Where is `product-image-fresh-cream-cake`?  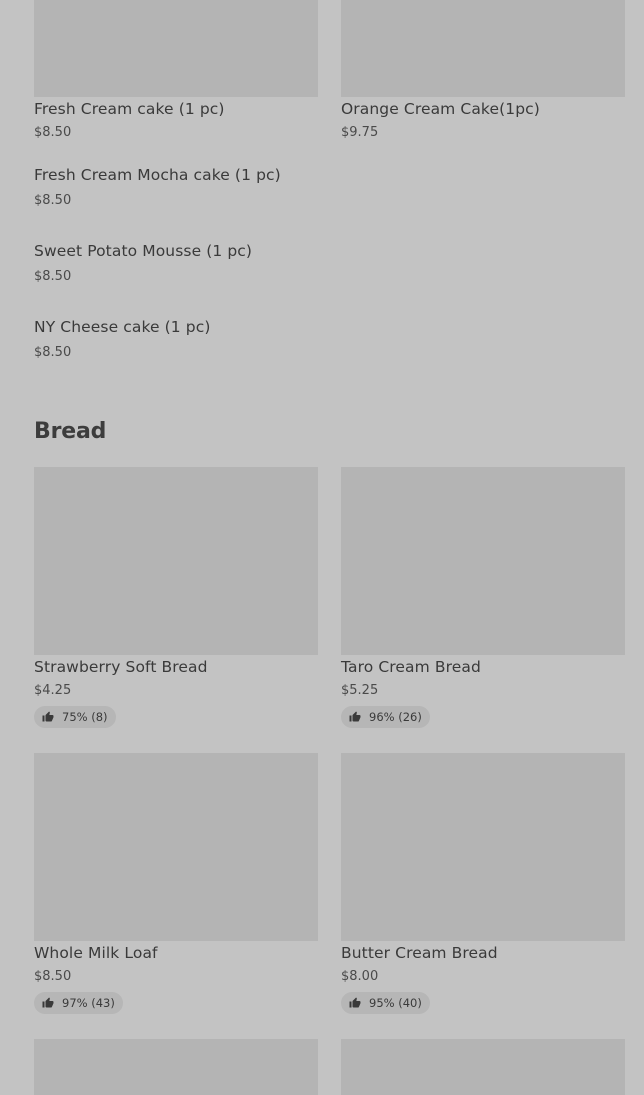
product-image-fresh-cream-cake is located at coordinates (176, 48).